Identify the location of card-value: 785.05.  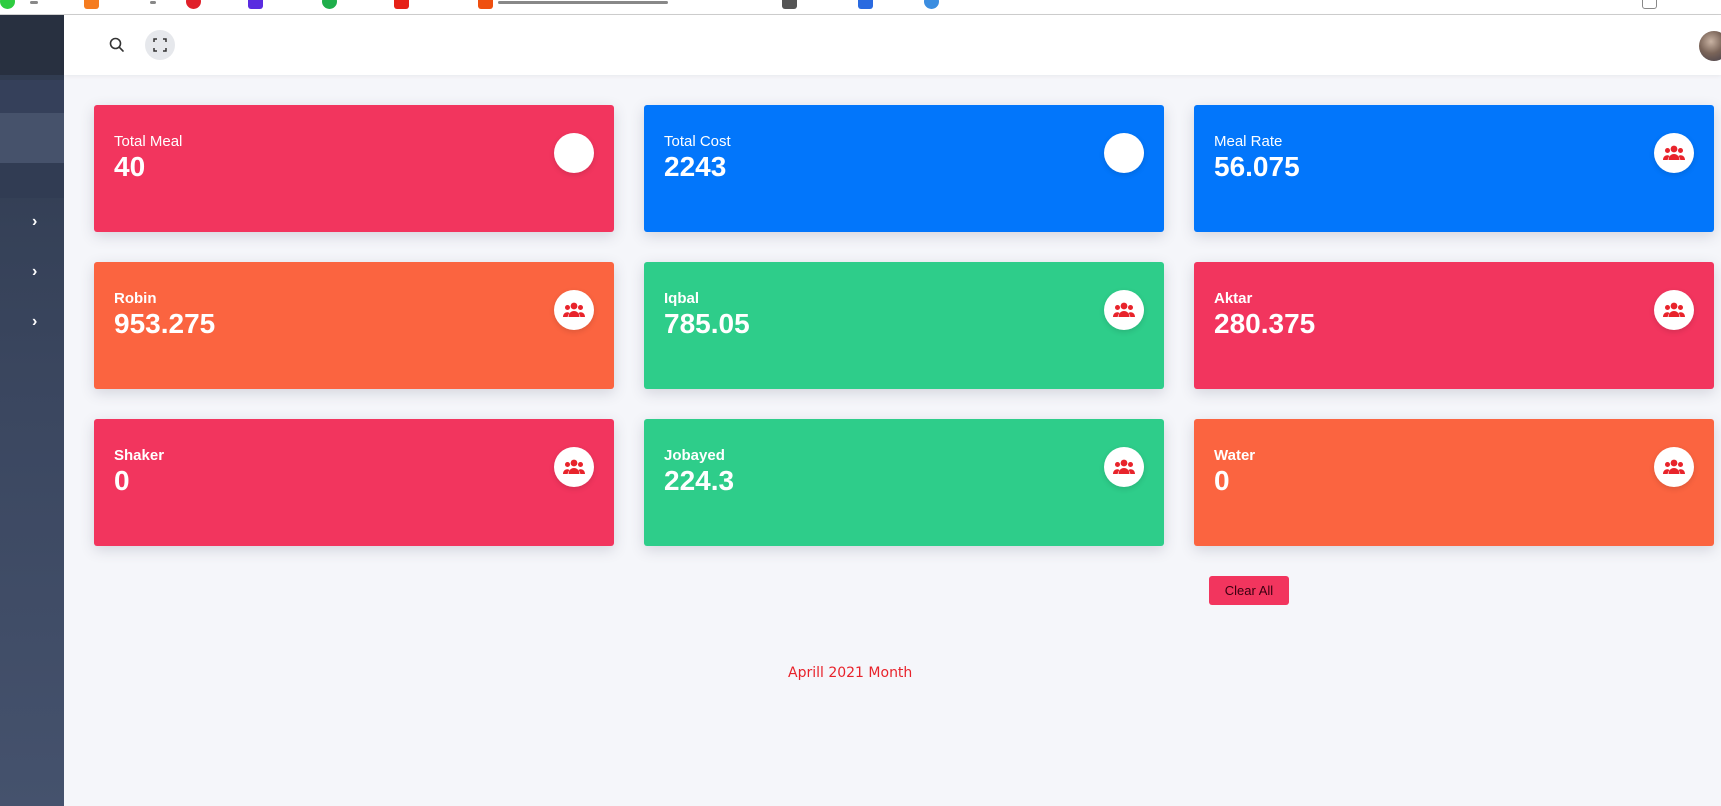
(707, 323).